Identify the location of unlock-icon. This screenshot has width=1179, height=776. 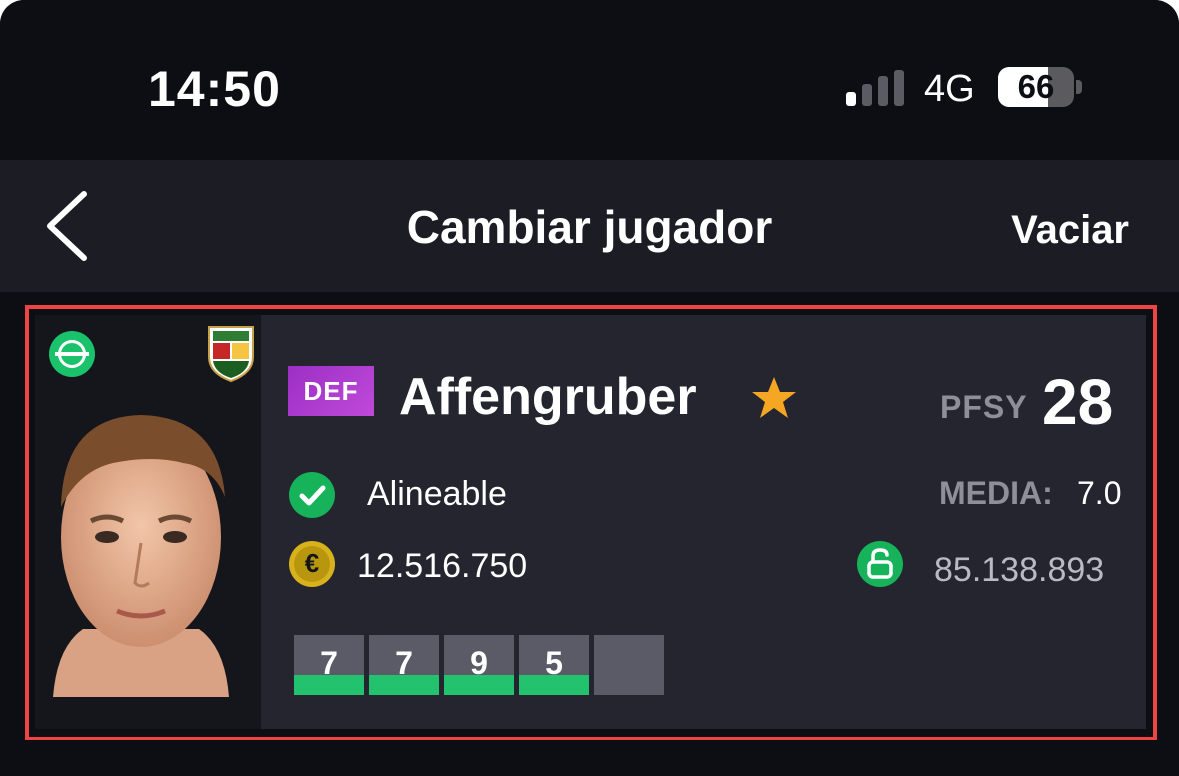
(880, 564).